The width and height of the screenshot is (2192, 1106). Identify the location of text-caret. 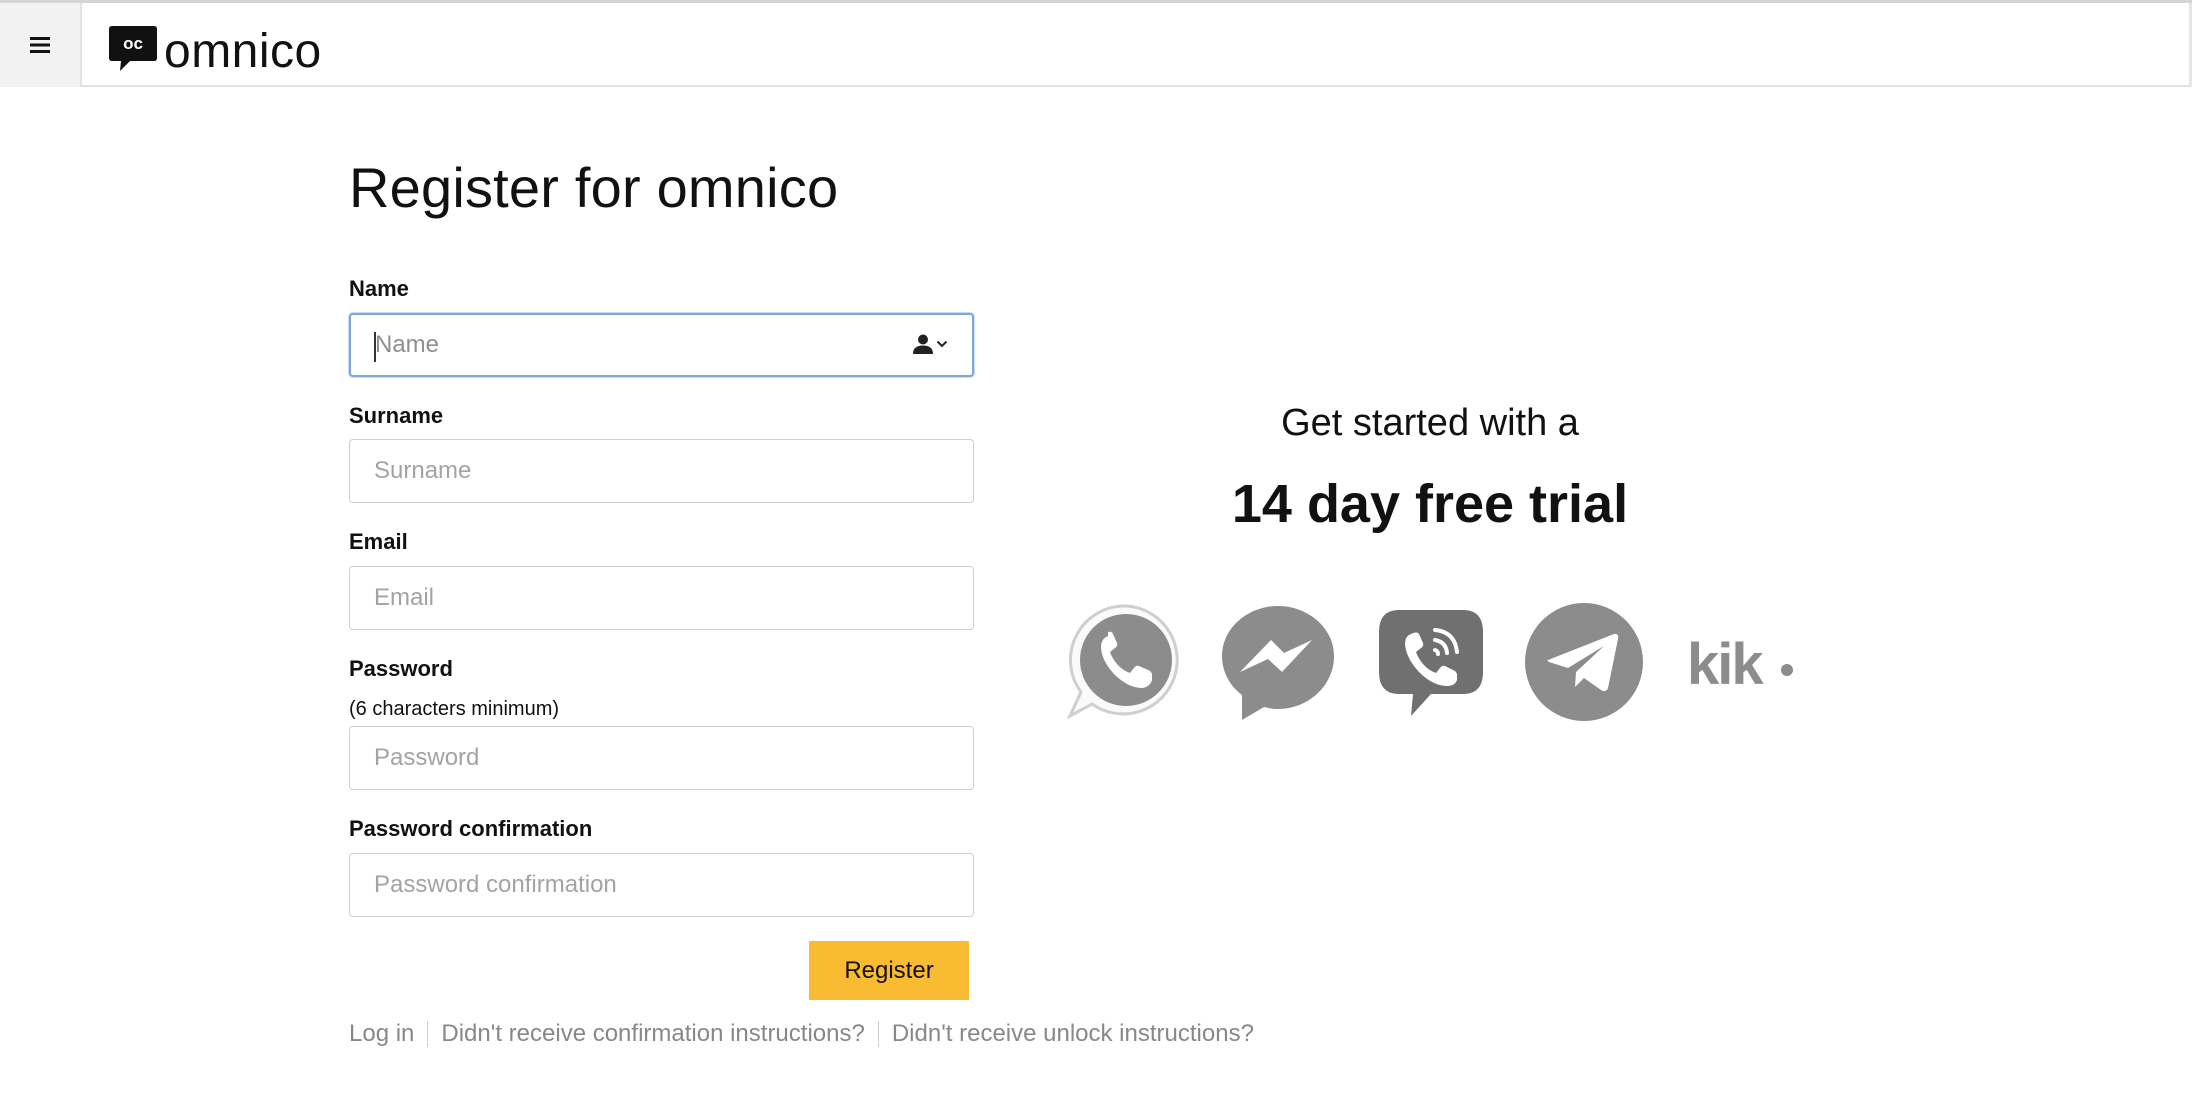
(375, 347).